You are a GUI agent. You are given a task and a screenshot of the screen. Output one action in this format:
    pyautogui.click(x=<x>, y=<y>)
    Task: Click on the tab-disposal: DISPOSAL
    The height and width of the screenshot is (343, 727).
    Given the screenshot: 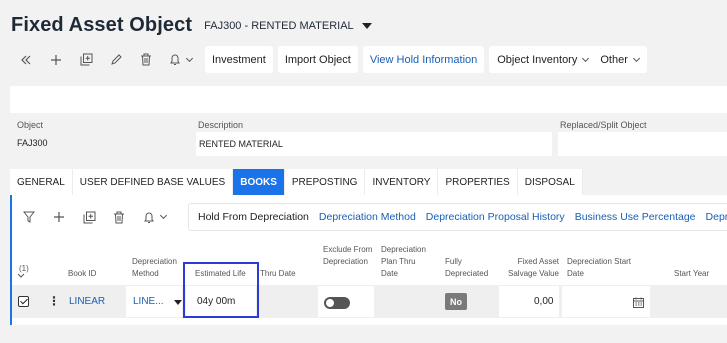 What is the action you would take?
    pyautogui.click(x=550, y=182)
    